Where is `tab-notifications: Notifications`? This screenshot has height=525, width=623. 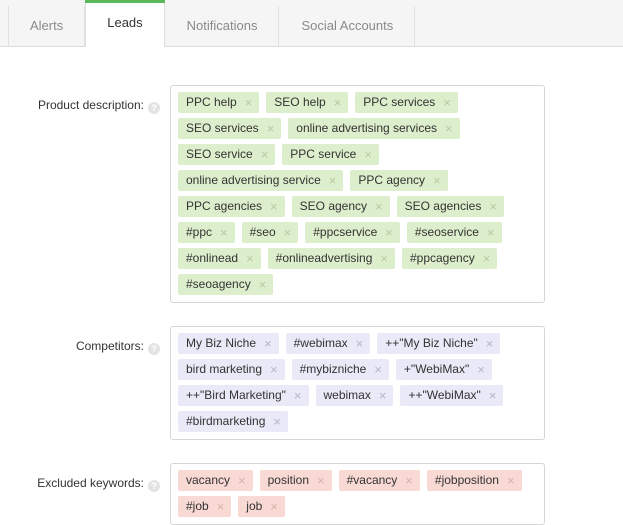
tab-notifications: Notifications is located at coordinates (222, 26).